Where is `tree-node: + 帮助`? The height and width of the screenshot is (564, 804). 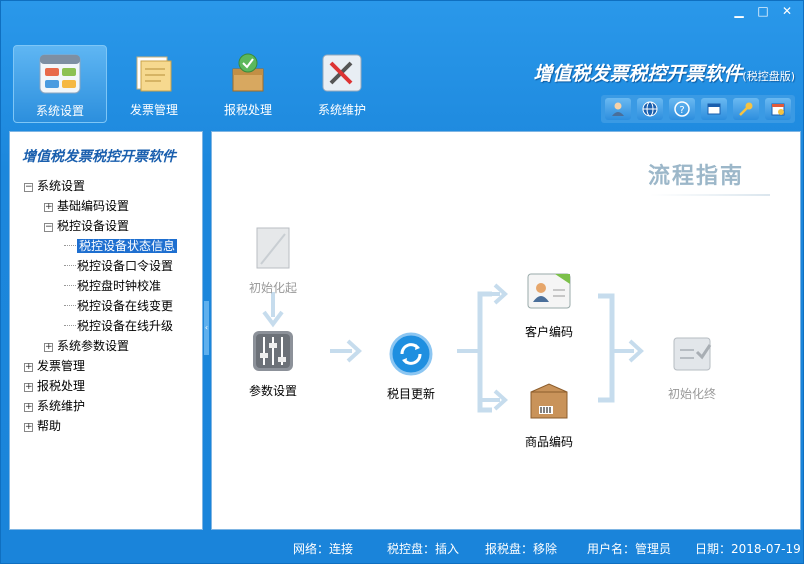
tree-node: + 帮助 is located at coordinates (100, 426).